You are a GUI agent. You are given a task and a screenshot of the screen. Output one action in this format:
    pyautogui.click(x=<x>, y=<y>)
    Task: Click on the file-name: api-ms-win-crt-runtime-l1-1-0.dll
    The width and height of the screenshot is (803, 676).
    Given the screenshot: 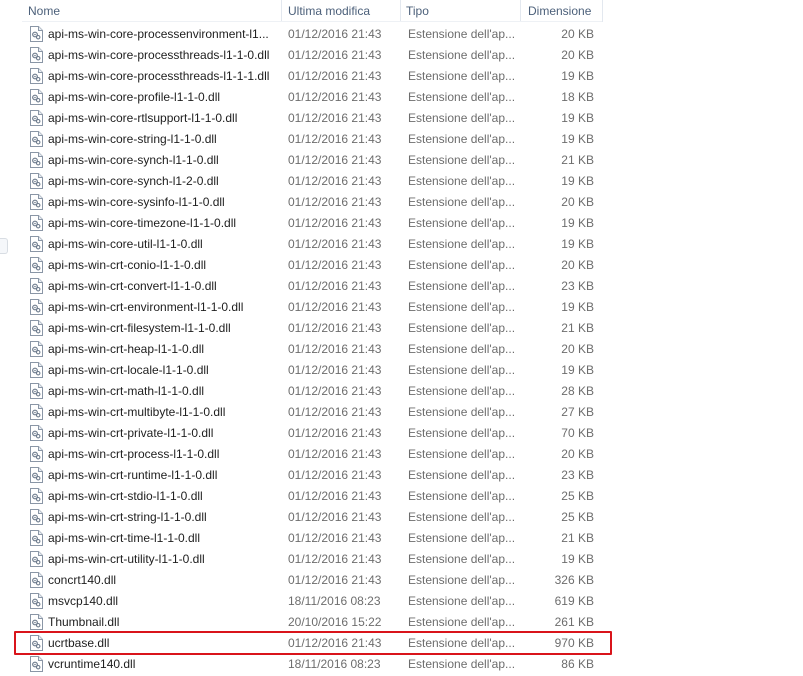 What is the action you would take?
    pyautogui.click(x=133, y=475)
    